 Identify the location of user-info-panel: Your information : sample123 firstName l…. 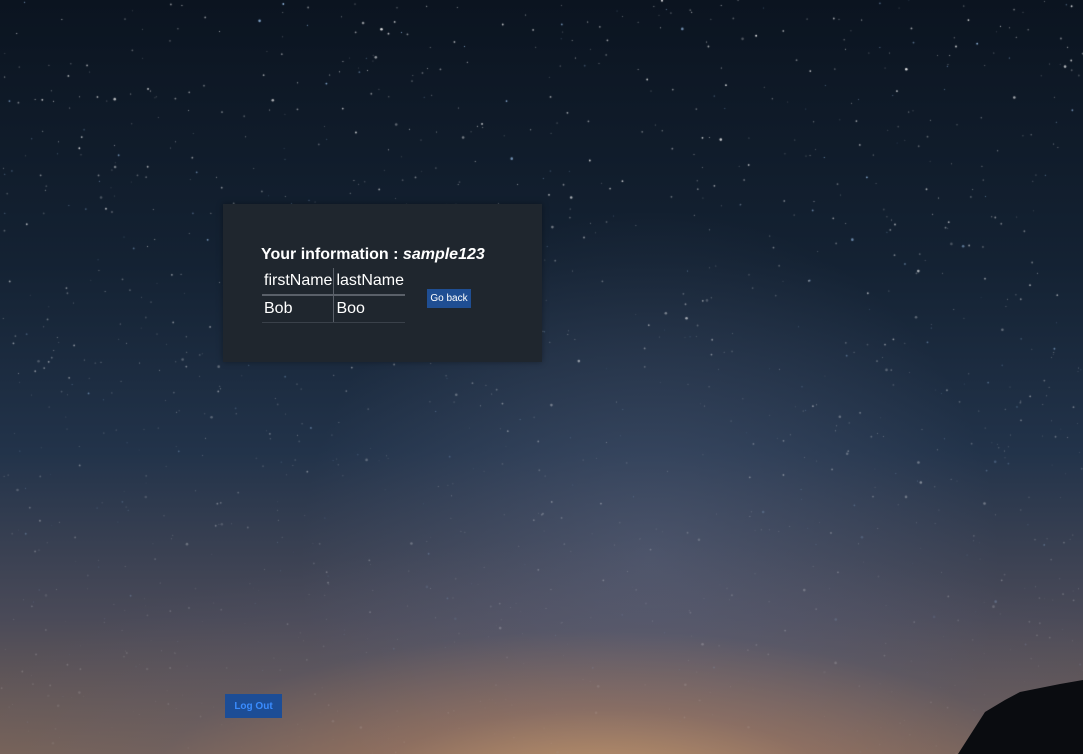
(382, 283).